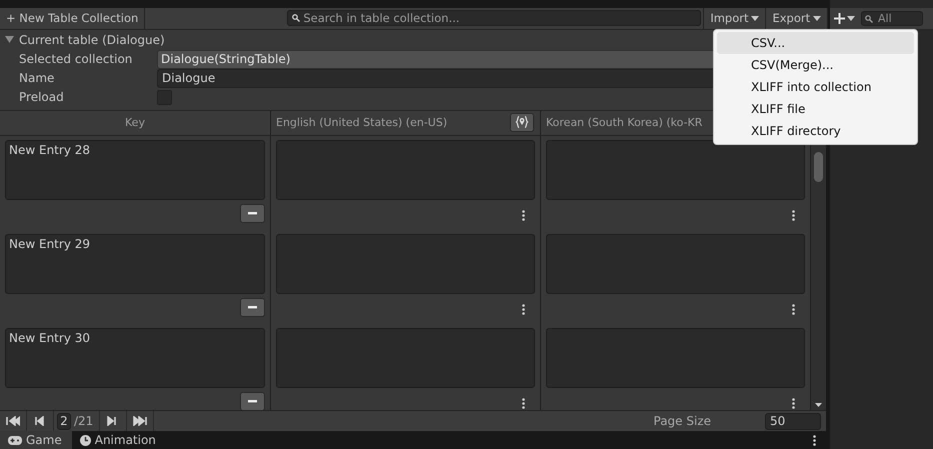  What do you see at coordinates (892, 18) in the screenshot?
I see `hierarchy-search-field: All` at bounding box center [892, 18].